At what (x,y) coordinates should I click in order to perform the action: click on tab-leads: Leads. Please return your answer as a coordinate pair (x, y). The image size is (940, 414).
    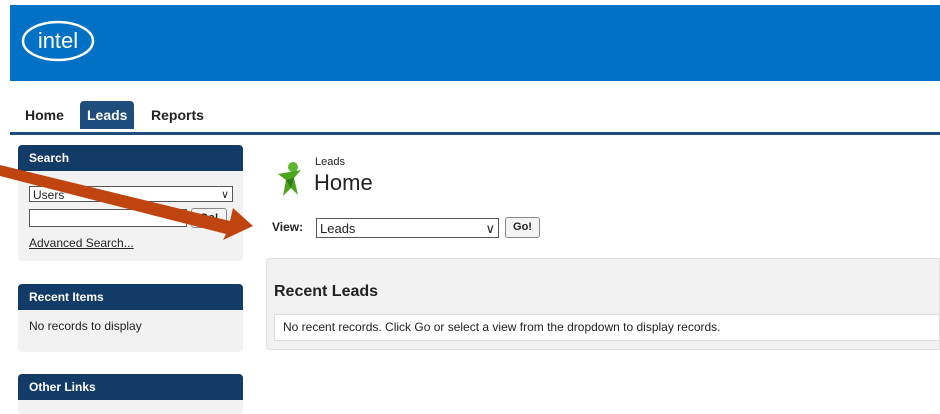
    Looking at the image, I should click on (107, 115).